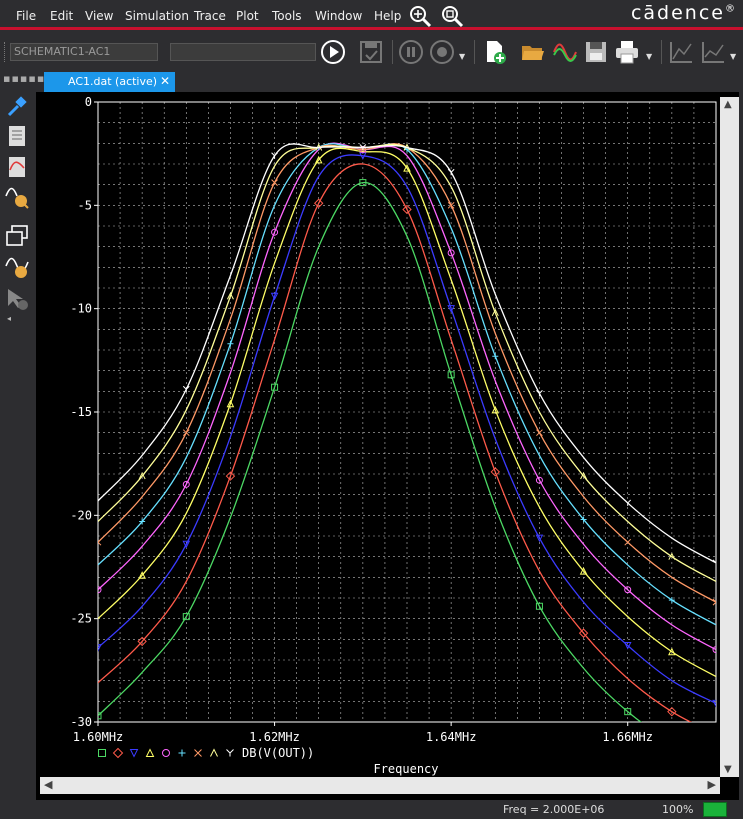 The width and height of the screenshot is (743, 819). Describe the element at coordinates (681, 52) in the screenshot. I see `axis-chart-icon` at that location.